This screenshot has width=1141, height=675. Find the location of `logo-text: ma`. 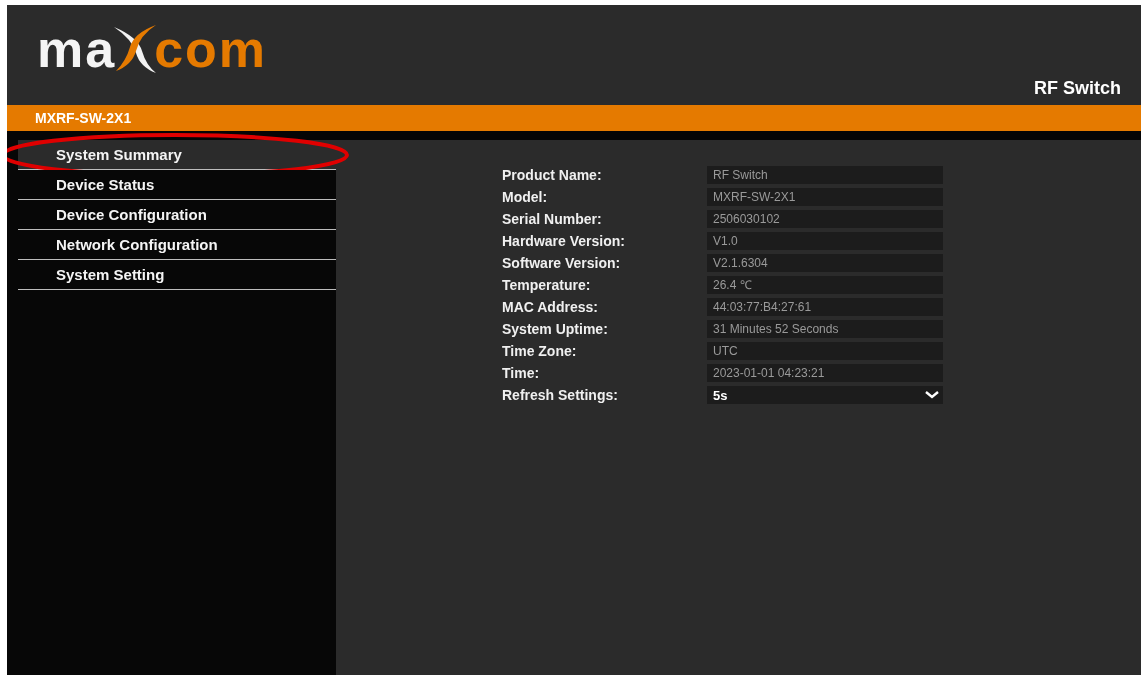

logo-text: ma is located at coordinates (77, 49).